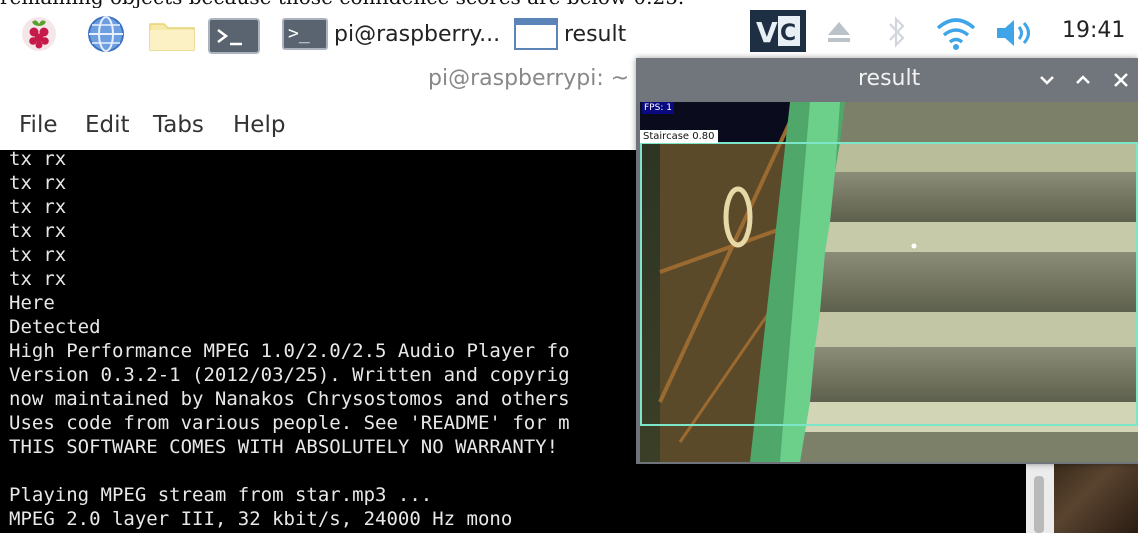  What do you see at coordinates (1096, 498) in the screenshot?
I see `background-window-fragment` at bounding box center [1096, 498].